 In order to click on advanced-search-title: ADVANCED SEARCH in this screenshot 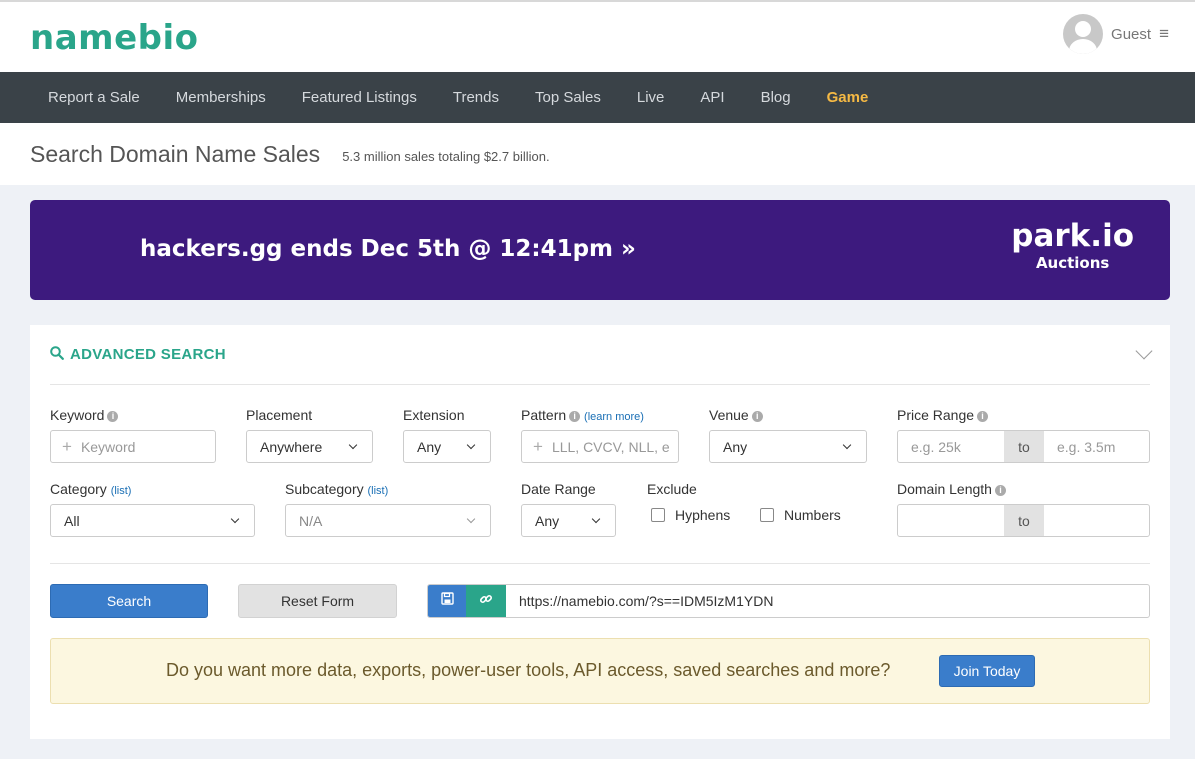, I will do `click(148, 354)`.